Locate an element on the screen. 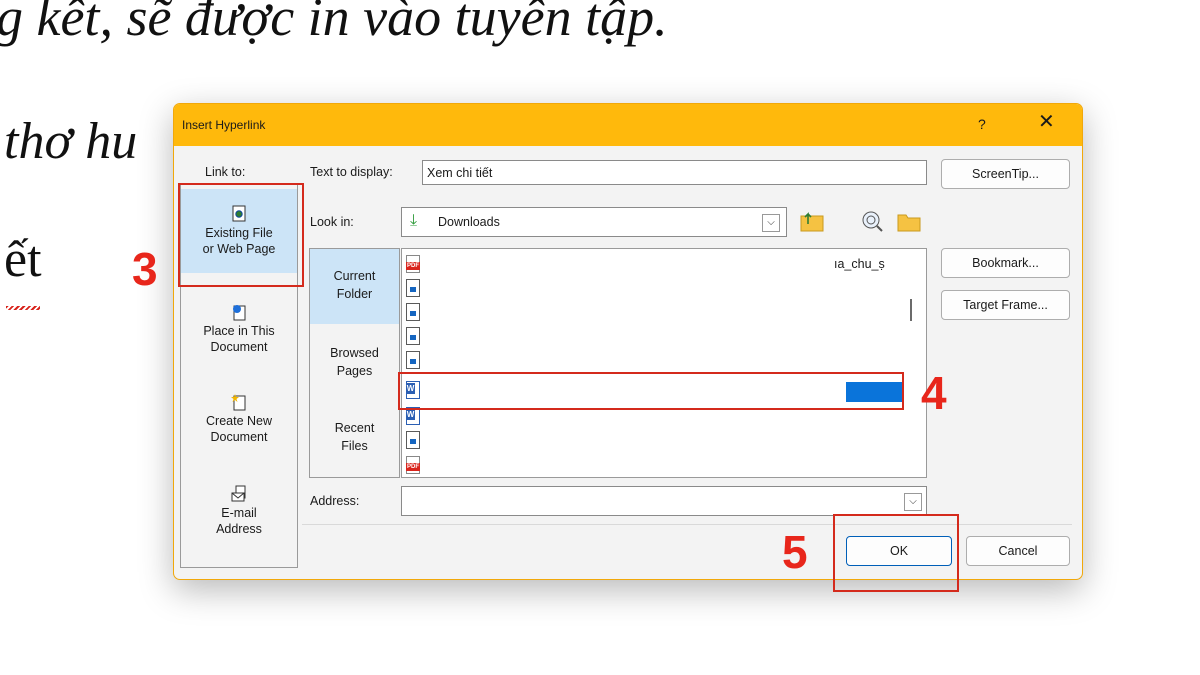 The height and width of the screenshot is (675, 1200). nav-browsed-label-a: Browsed is located at coordinates (354, 353).